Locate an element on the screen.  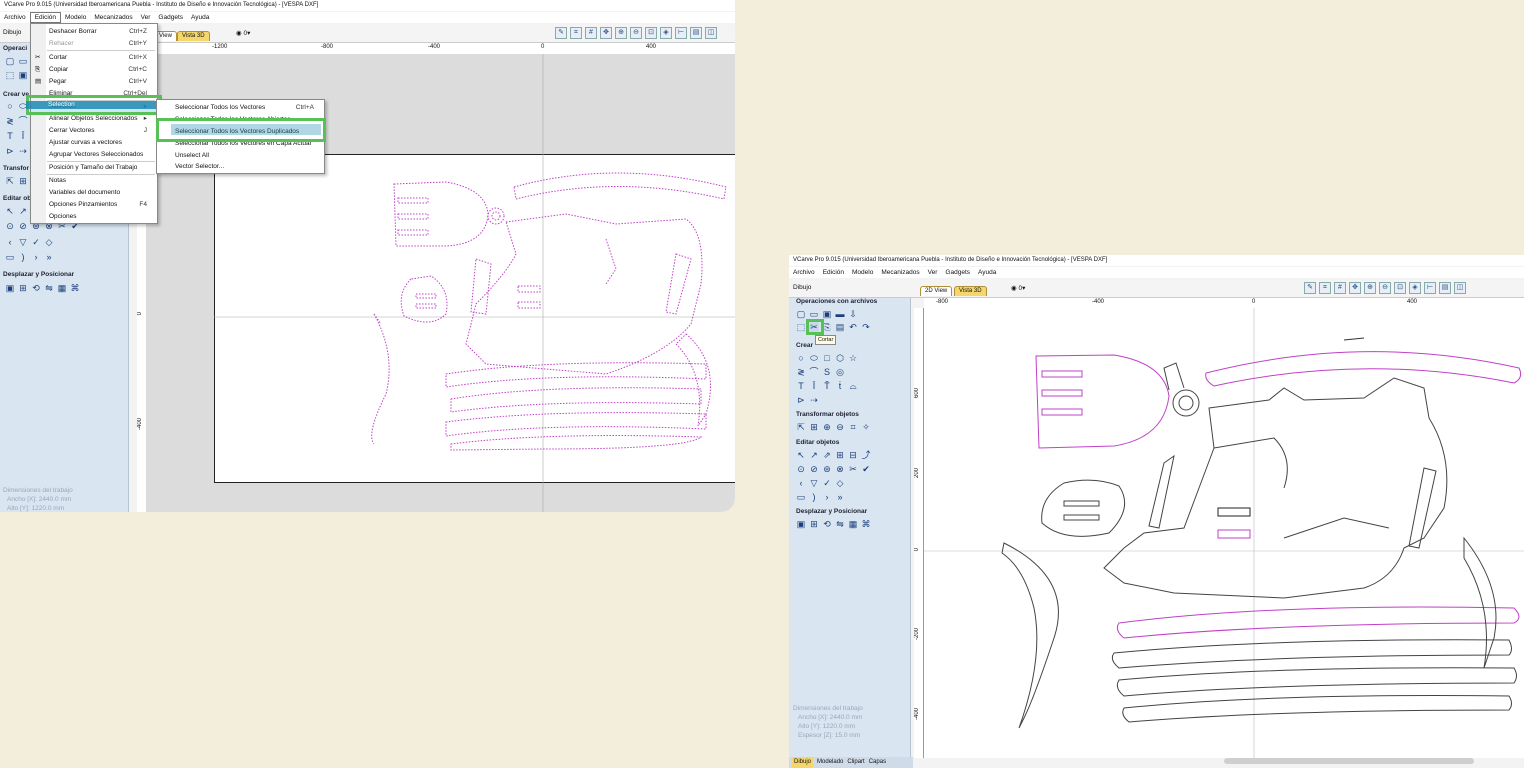
intersect-icon: ⊛ is located at coordinates (827, 469).